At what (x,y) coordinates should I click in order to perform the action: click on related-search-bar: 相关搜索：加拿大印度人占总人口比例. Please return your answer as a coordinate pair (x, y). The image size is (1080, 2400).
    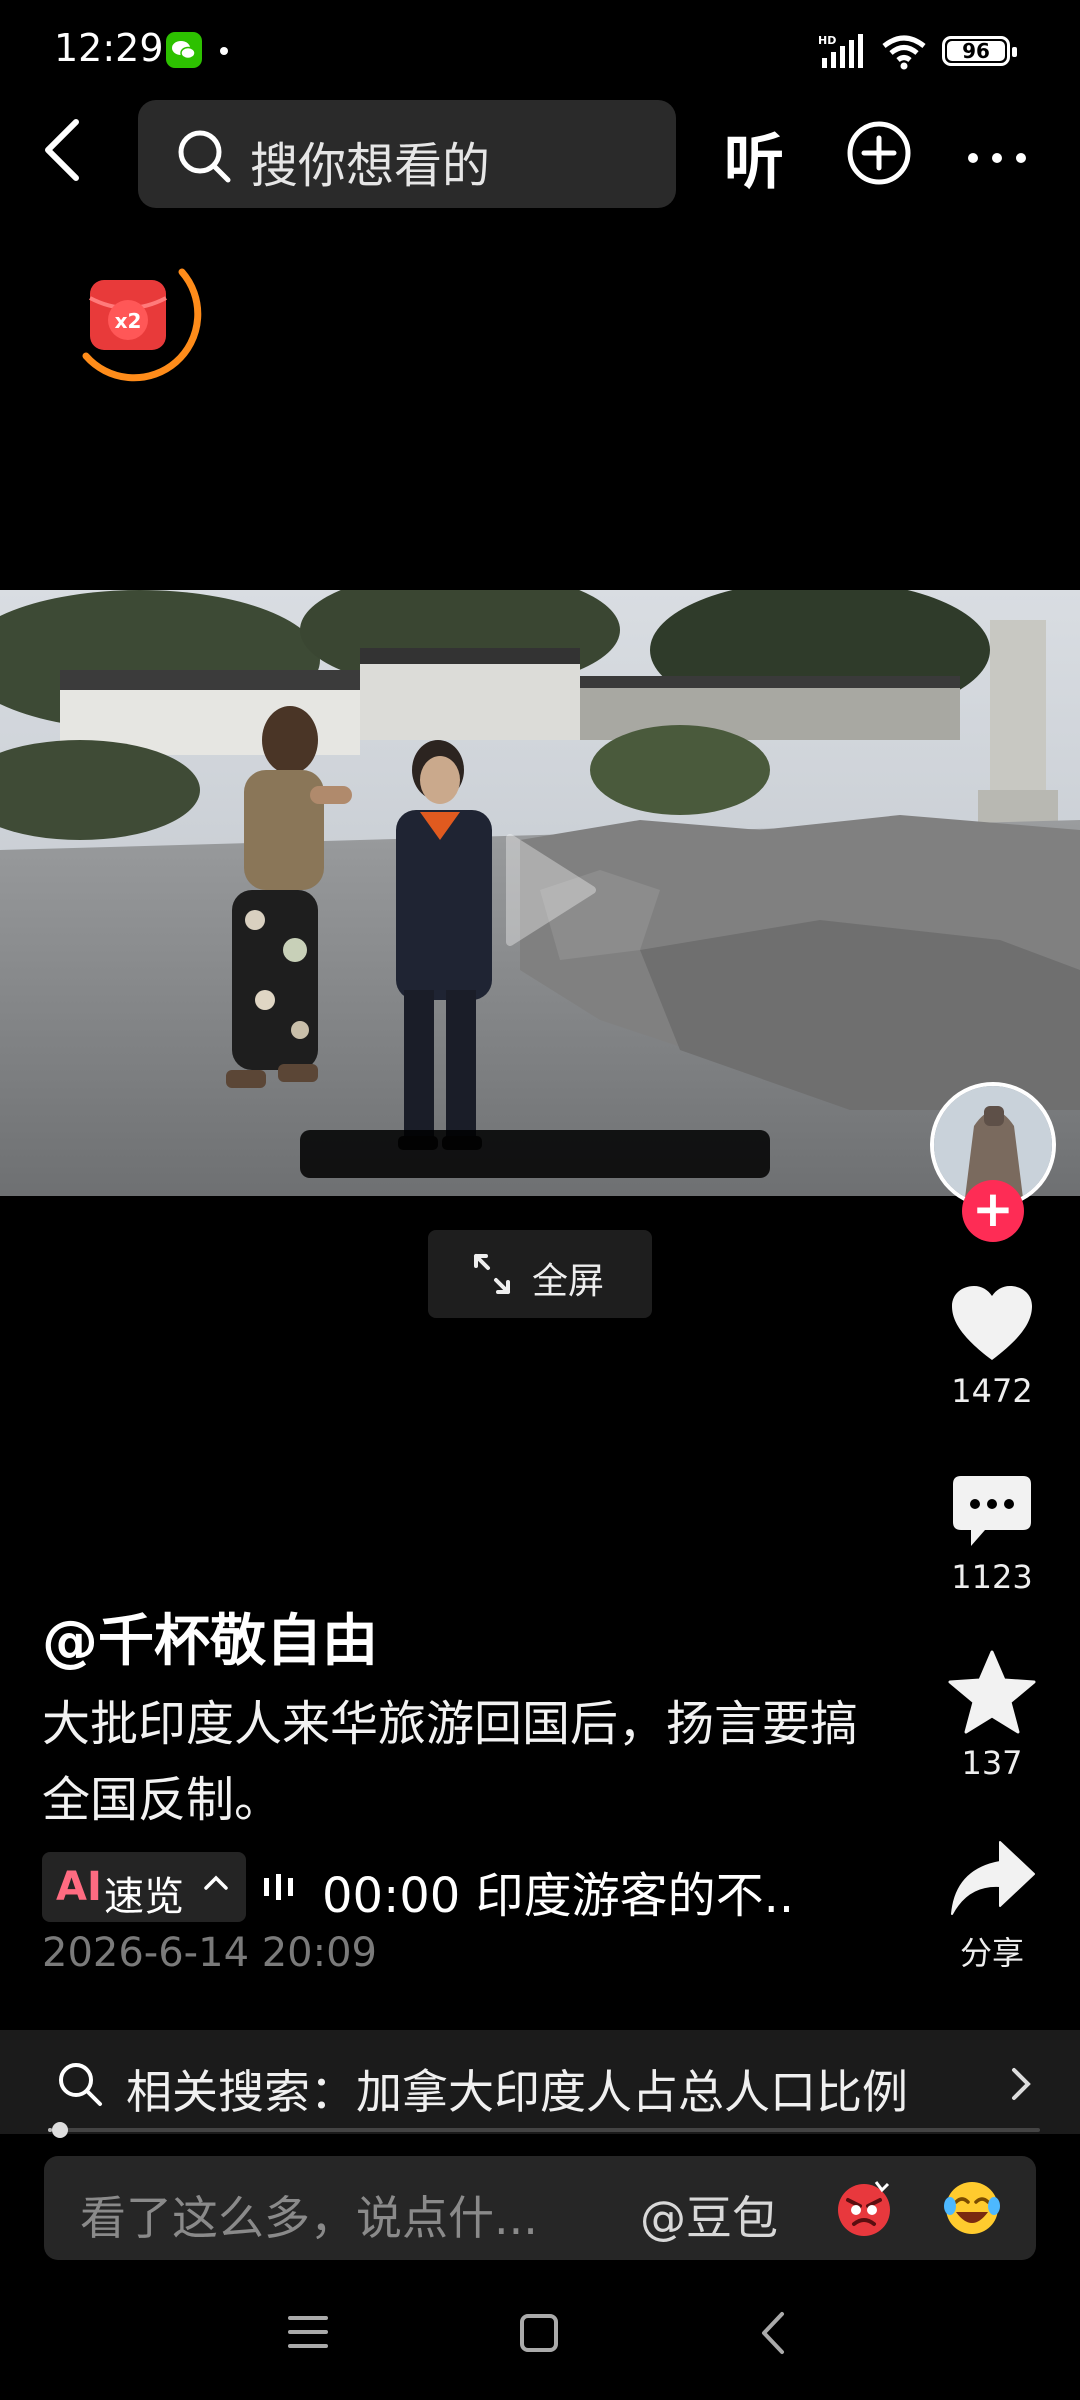
    Looking at the image, I should click on (540, 2082).